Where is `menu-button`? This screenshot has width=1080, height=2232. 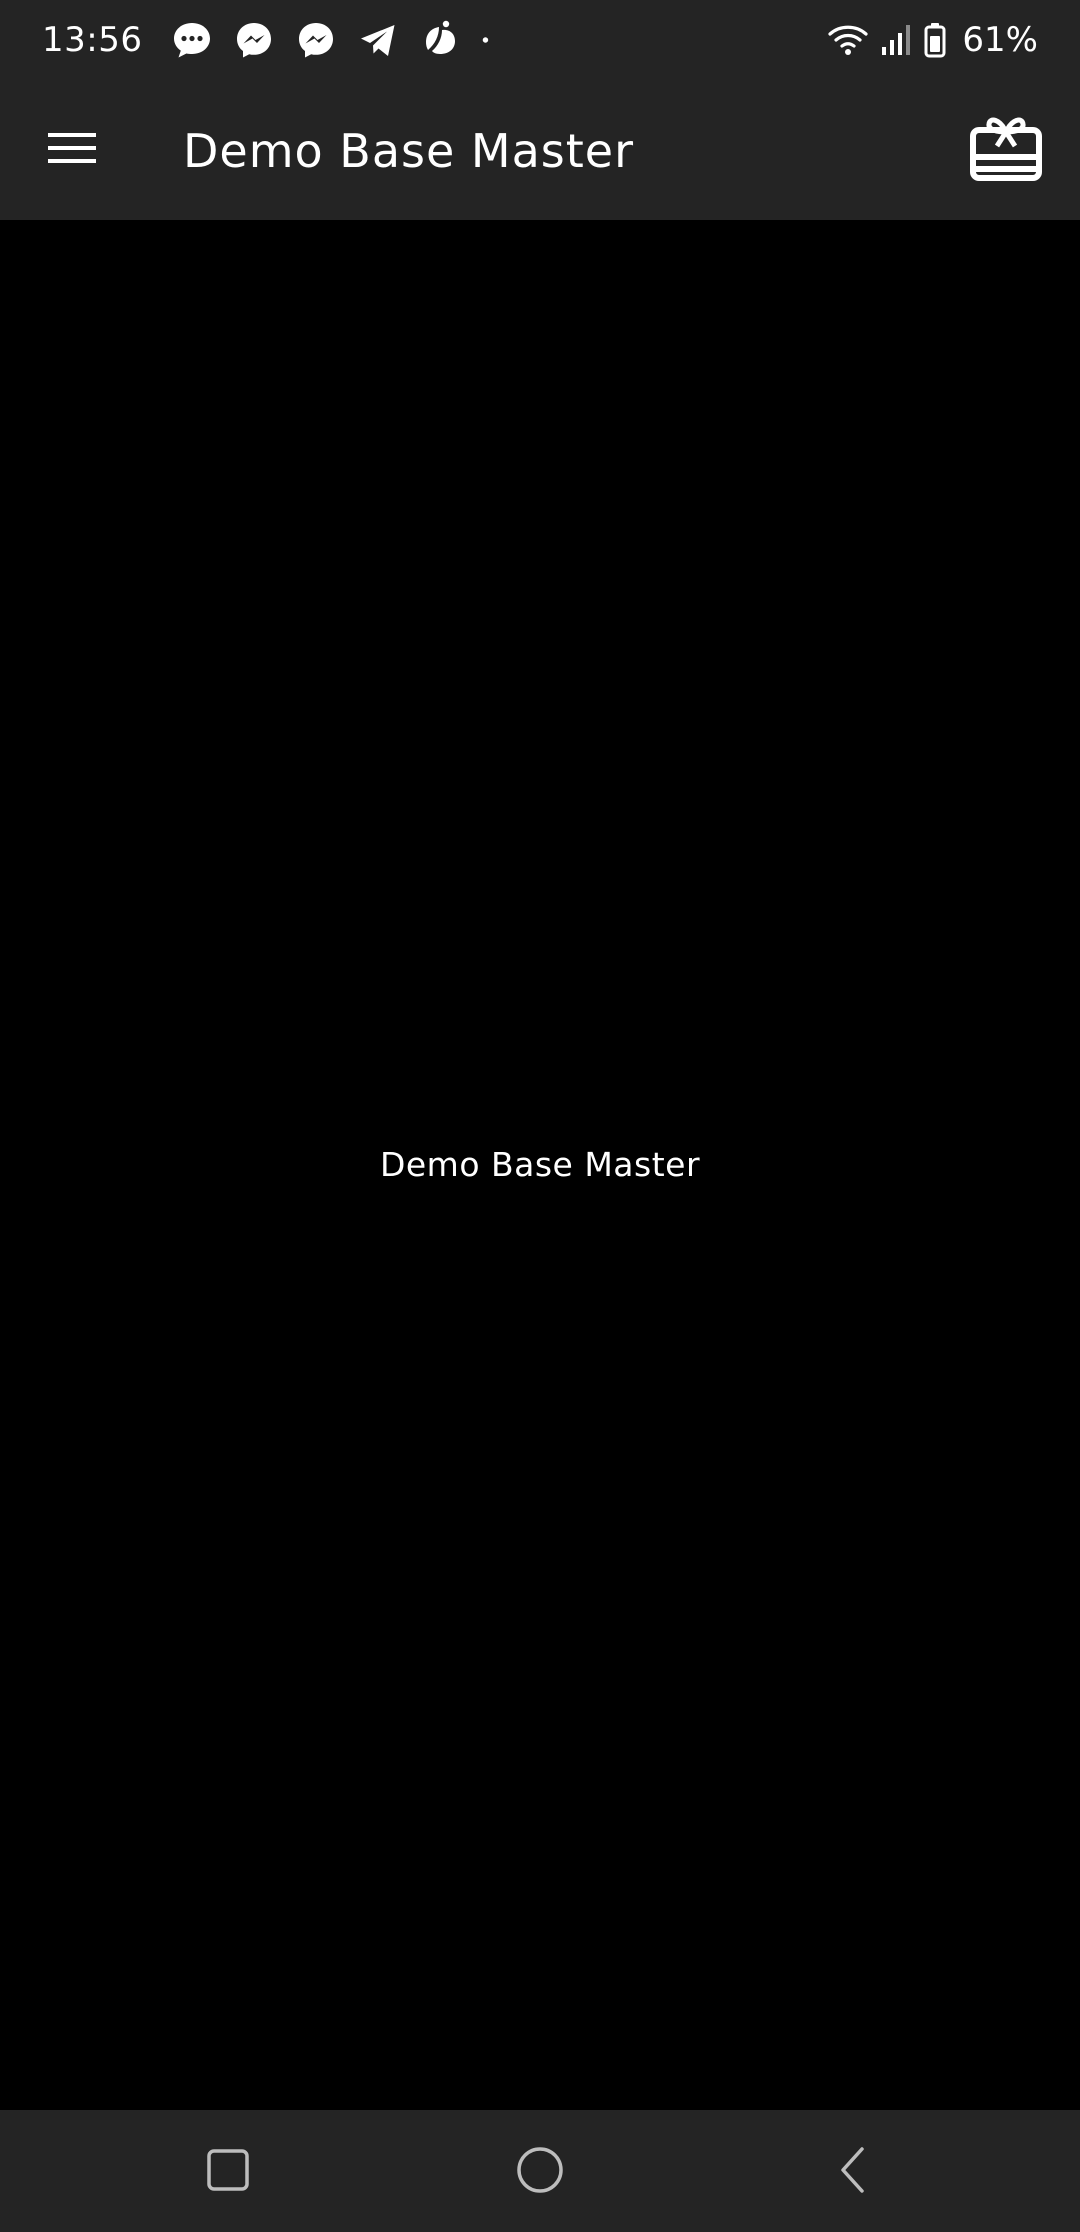 menu-button is located at coordinates (72, 150).